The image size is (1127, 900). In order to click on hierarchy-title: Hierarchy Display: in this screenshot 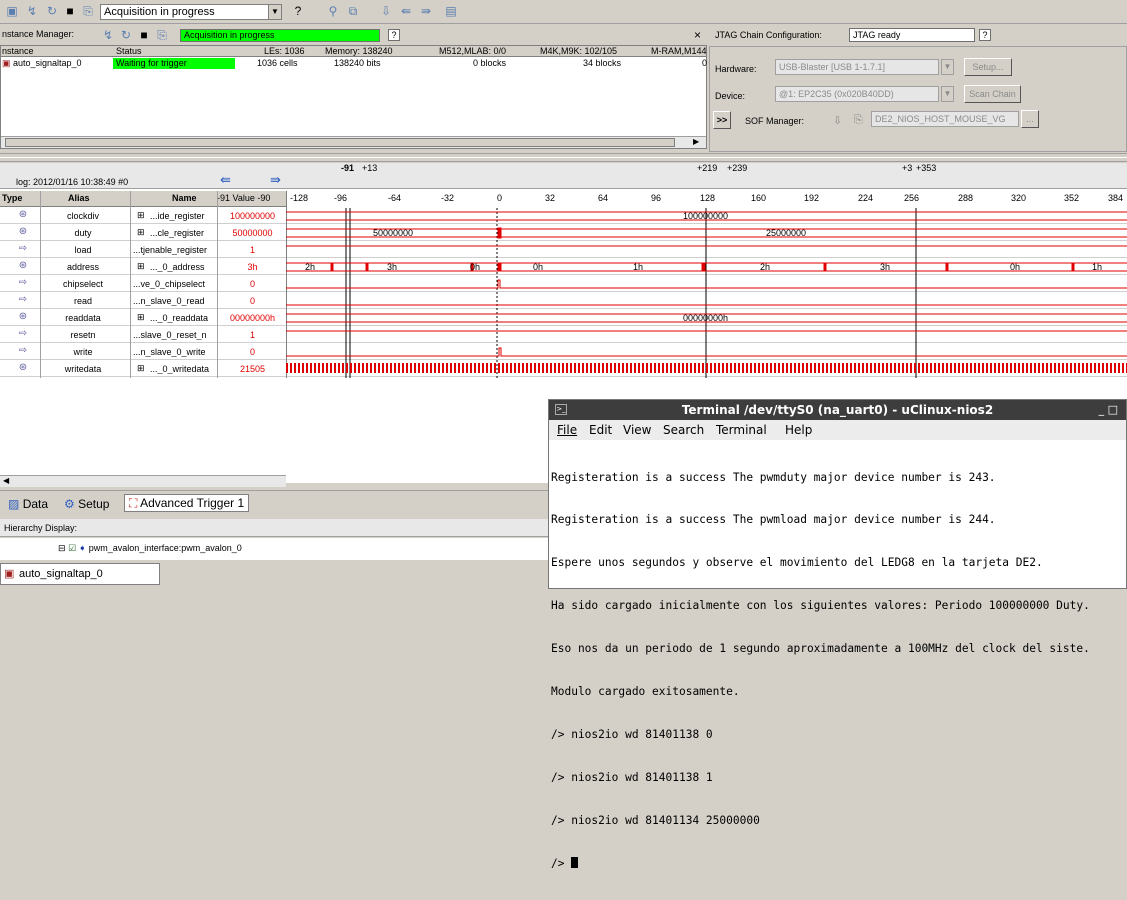, I will do `click(41, 528)`.